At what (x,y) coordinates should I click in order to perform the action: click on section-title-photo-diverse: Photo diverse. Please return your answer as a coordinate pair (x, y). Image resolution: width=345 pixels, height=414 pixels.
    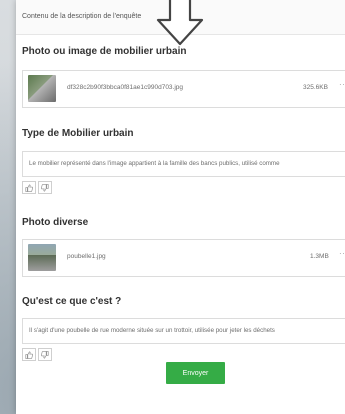
    Looking at the image, I should click on (55, 222).